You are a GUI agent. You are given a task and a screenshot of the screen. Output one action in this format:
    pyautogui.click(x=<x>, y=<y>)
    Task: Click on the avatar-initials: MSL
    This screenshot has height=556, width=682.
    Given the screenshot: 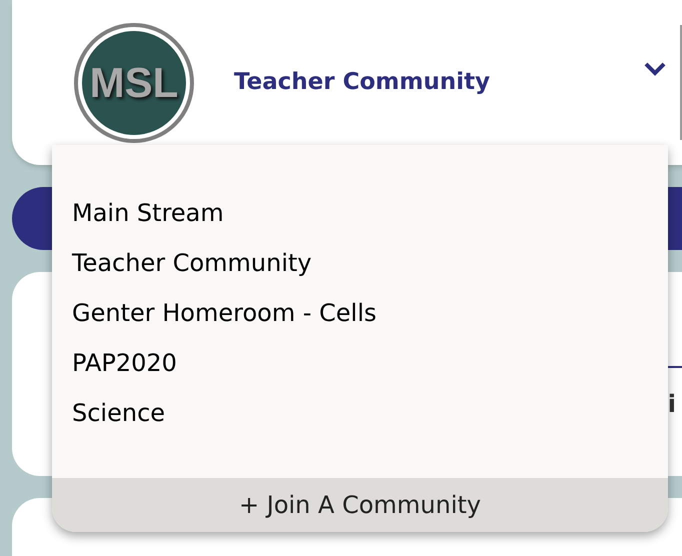 What is the action you would take?
    pyautogui.click(x=134, y=83)
    